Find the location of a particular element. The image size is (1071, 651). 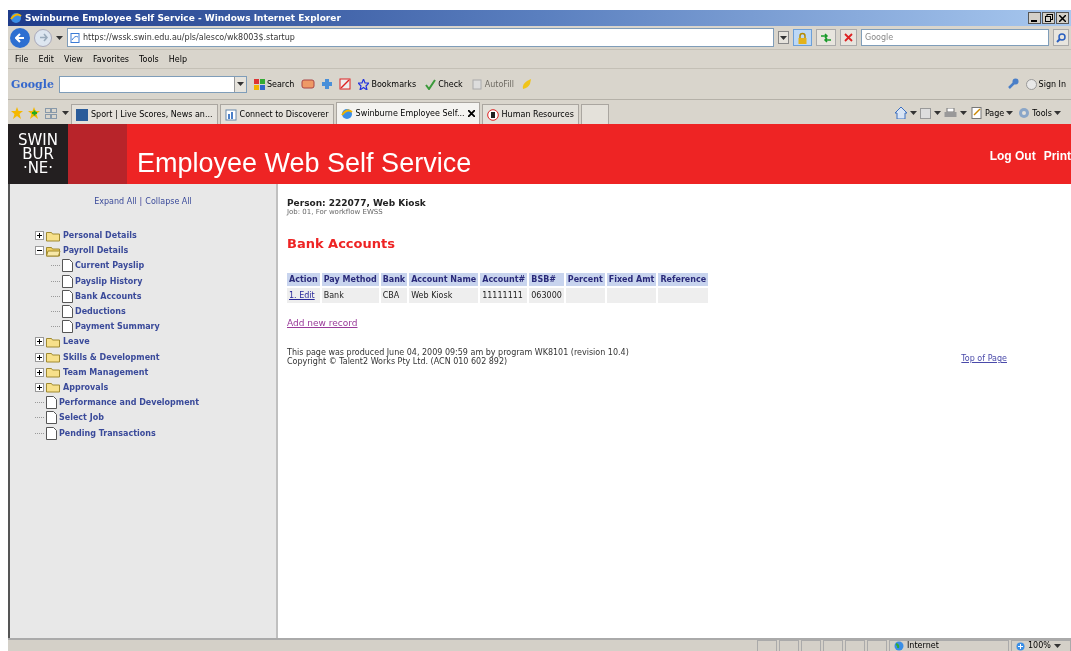

close-button is located at coordinates (1062, 18).